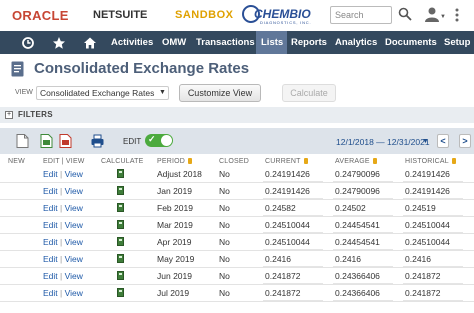 The width and height of the screenshot is (474, 313). What do you see at coordinates (420, 208) in the screenshot?
I see `historical-rate-cell: 0.24519` at bounding box center [420, 208].